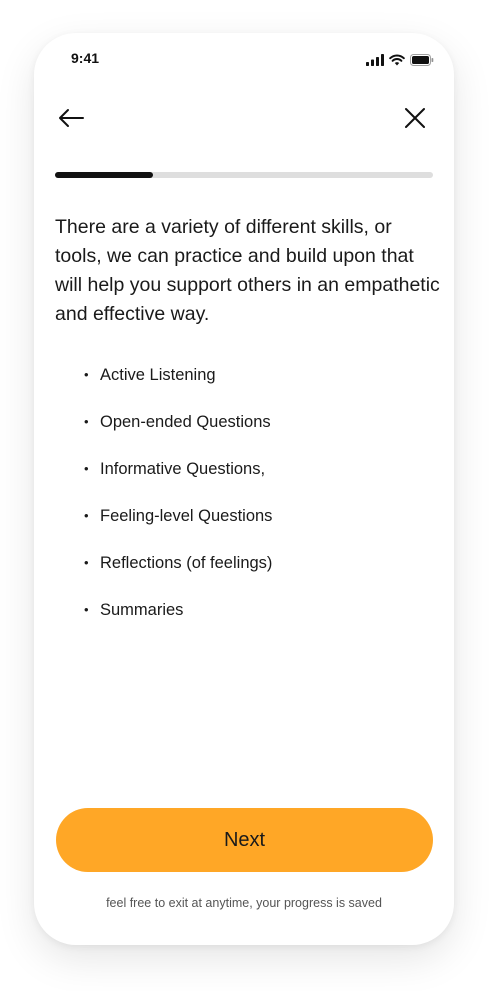  I want to click on close-icon, so click(415, 120).